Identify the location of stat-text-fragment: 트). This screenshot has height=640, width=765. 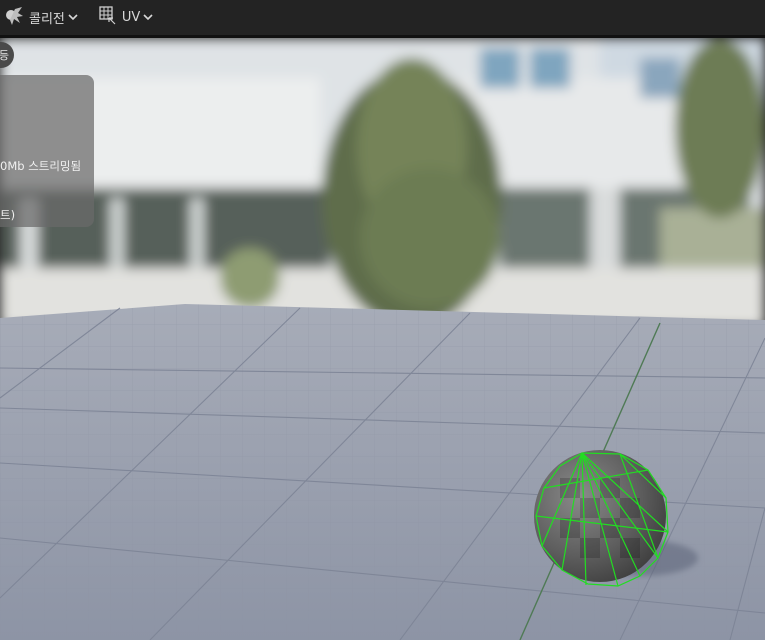
(8, 215).